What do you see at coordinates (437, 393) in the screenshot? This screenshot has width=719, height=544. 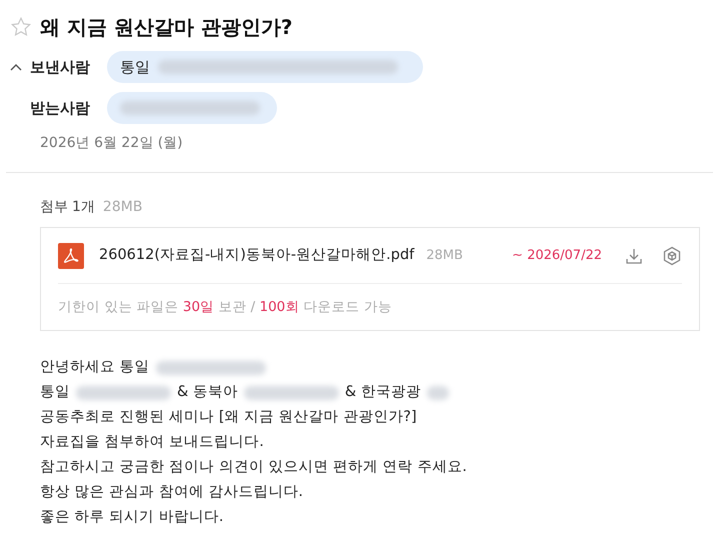 I see `redaction-mark` at bounding box center [437, 393].